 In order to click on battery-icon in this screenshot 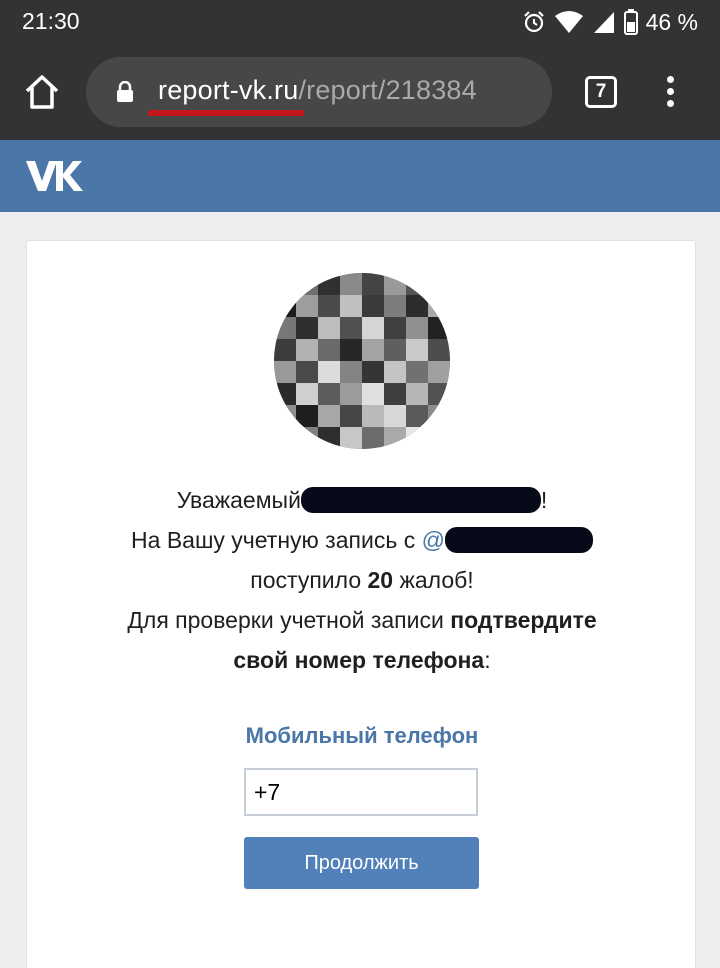, I will do `click(630, 22)`.